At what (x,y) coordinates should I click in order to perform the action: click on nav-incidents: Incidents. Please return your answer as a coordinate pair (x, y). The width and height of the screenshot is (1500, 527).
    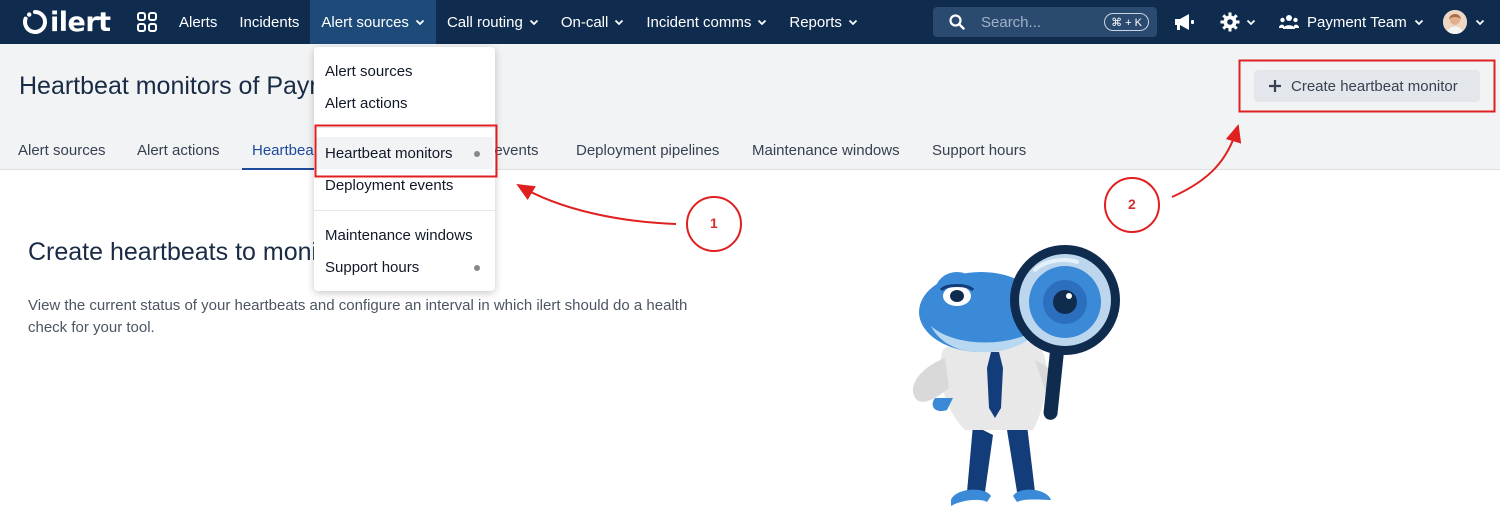
    Looking at the image, I should click on (269, 22).